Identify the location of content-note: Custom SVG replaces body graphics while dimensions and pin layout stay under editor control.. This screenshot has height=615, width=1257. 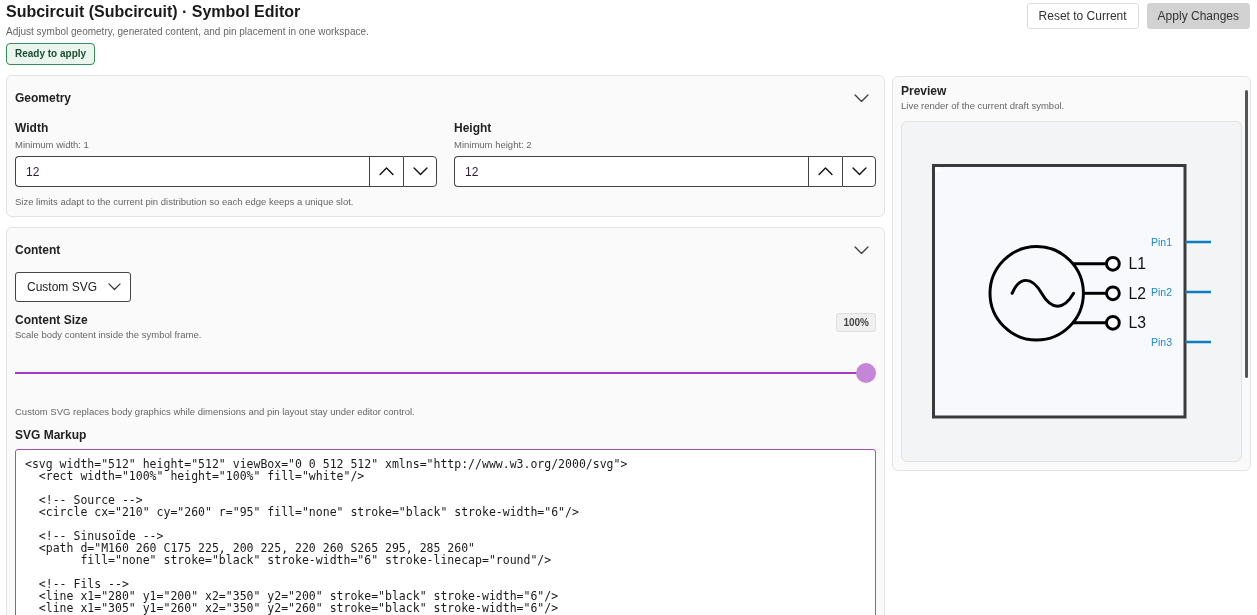
(215, 412).